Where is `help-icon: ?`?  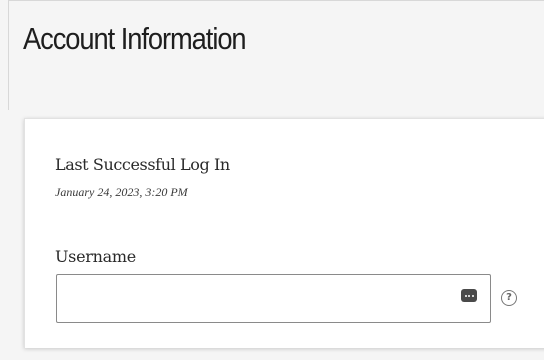 help-icon: ? is located at coordinates (509, 298).